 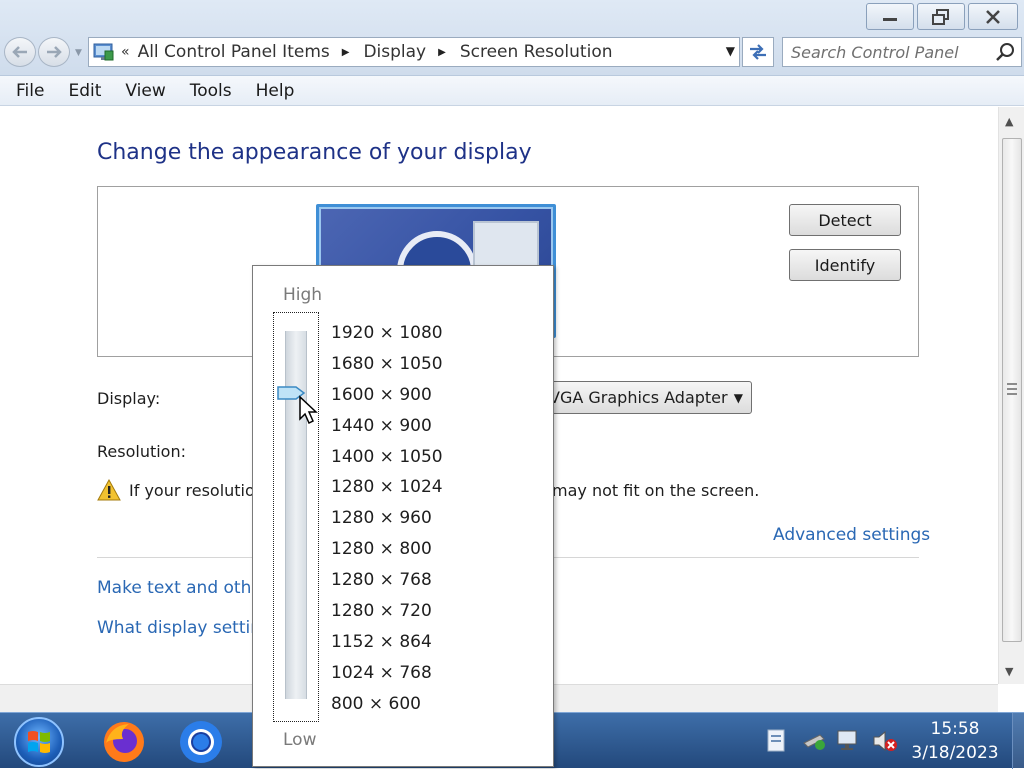 I want to click on menu-view: View, so click(x=145, y=91).